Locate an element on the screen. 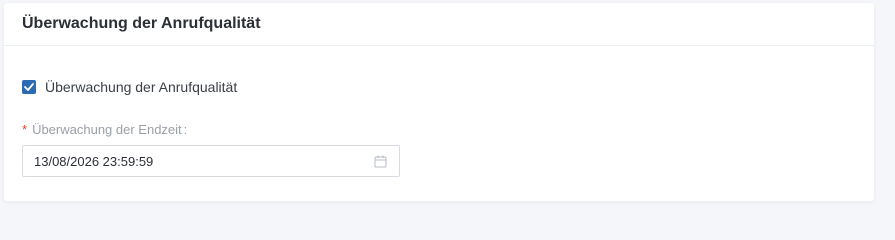  checkmark-icon is located at coordinates (29, 87).